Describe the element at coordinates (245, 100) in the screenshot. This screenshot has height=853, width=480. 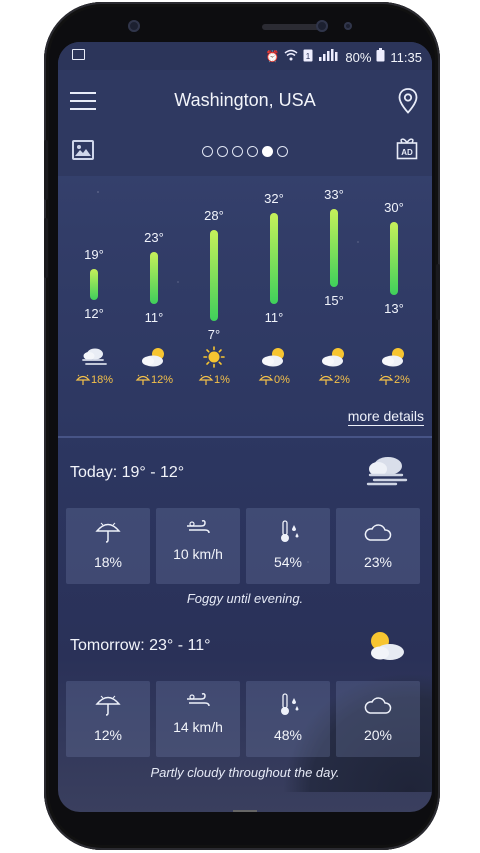
I see `location-title: Washington, USA` at that location.